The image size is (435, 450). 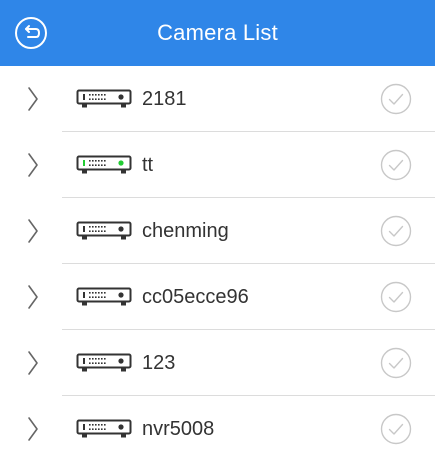 I want to click on device-row: tt, so click(x=217, y=165).